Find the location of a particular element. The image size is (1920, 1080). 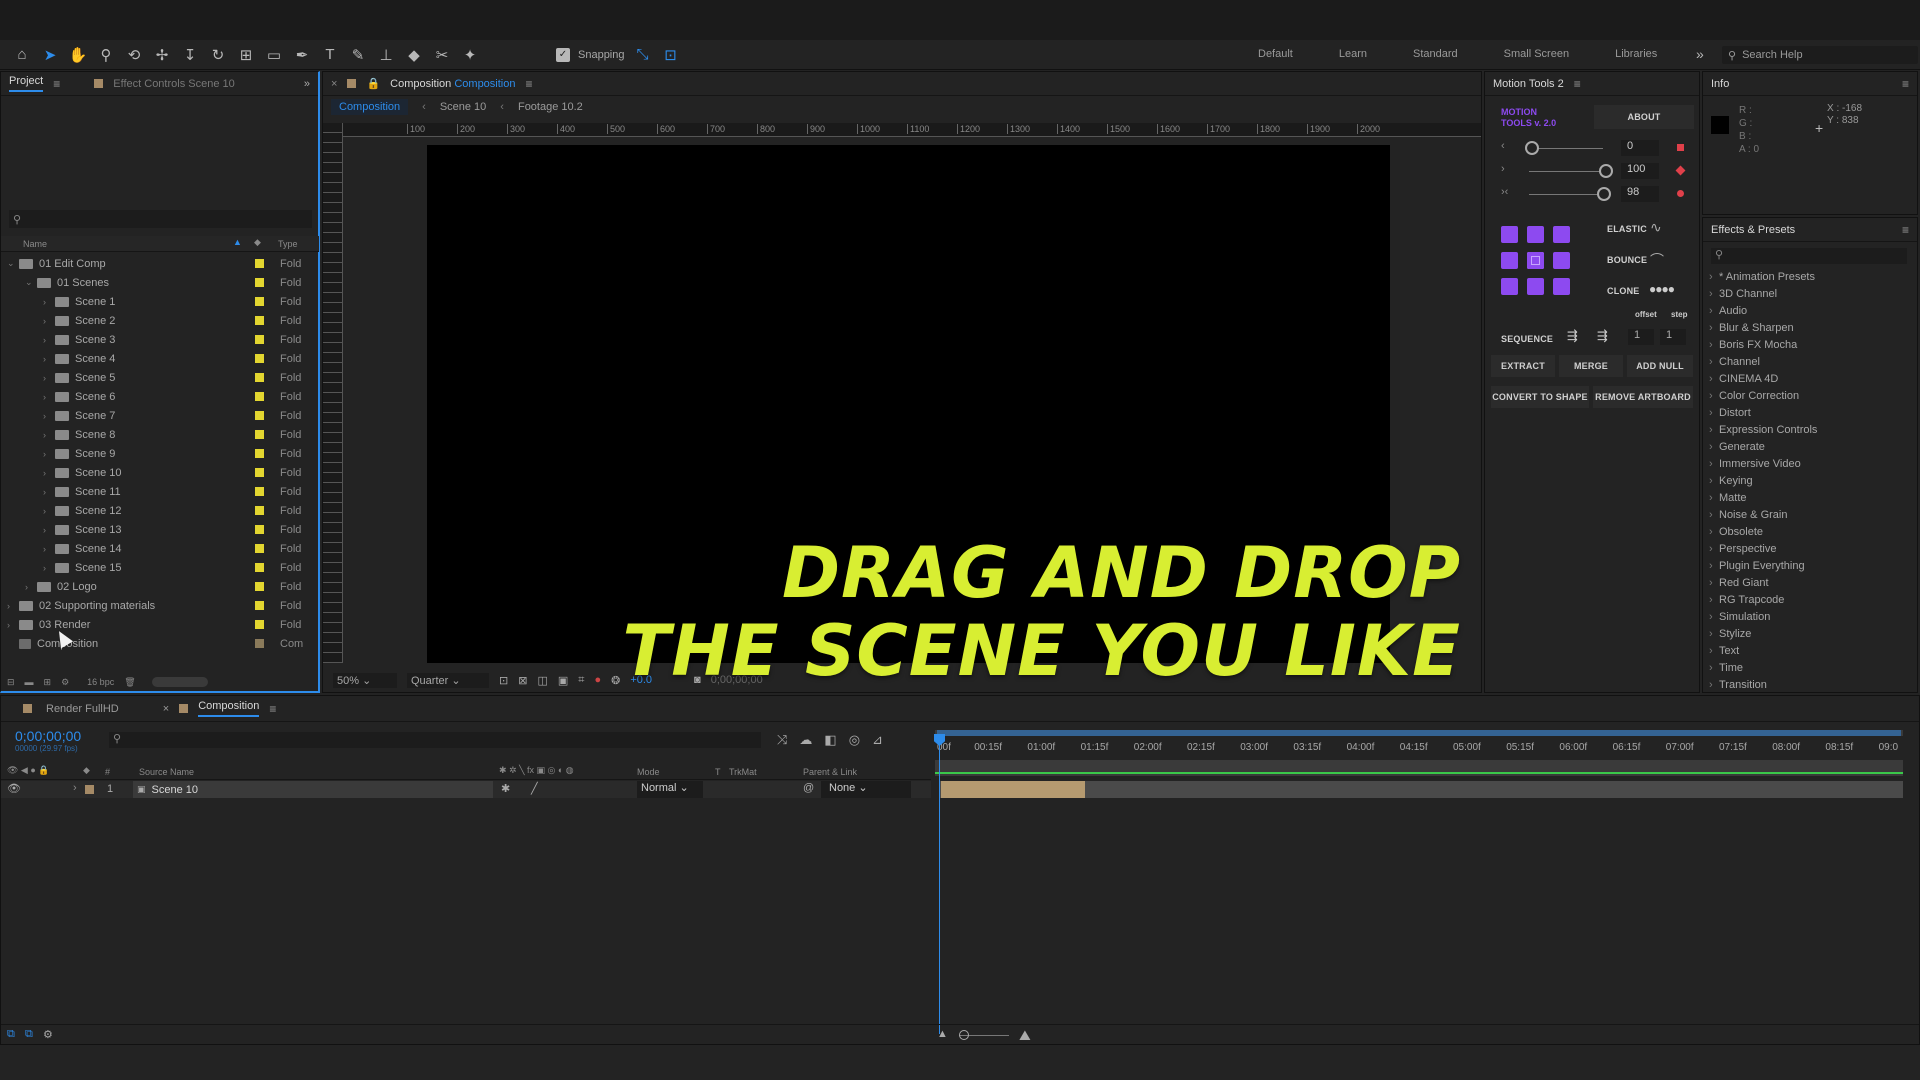

slider-value-3: 98 is located at coordinates (1640, 194).